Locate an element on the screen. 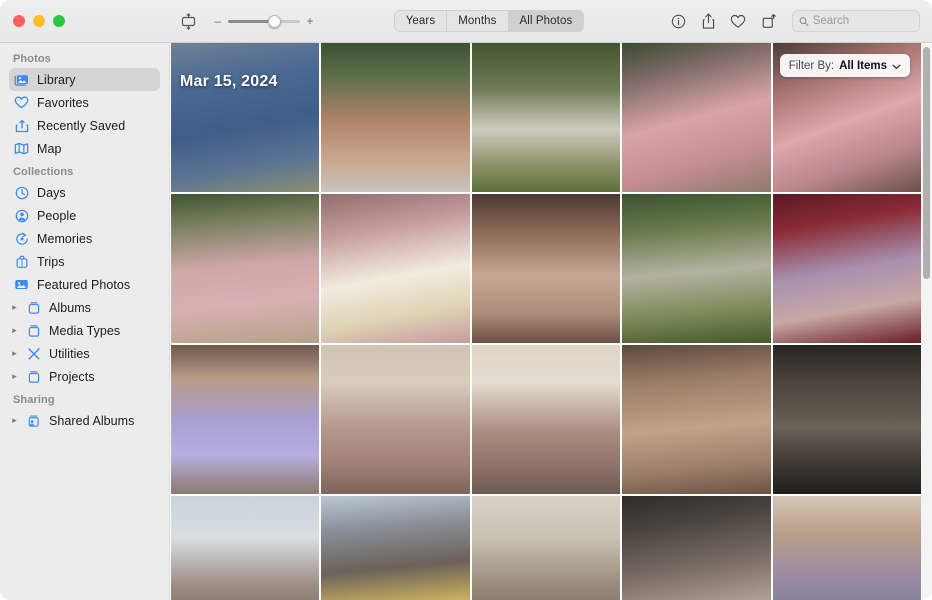  sidebar-item-albums: ▸ Albums is located at coordinates (84, 307).